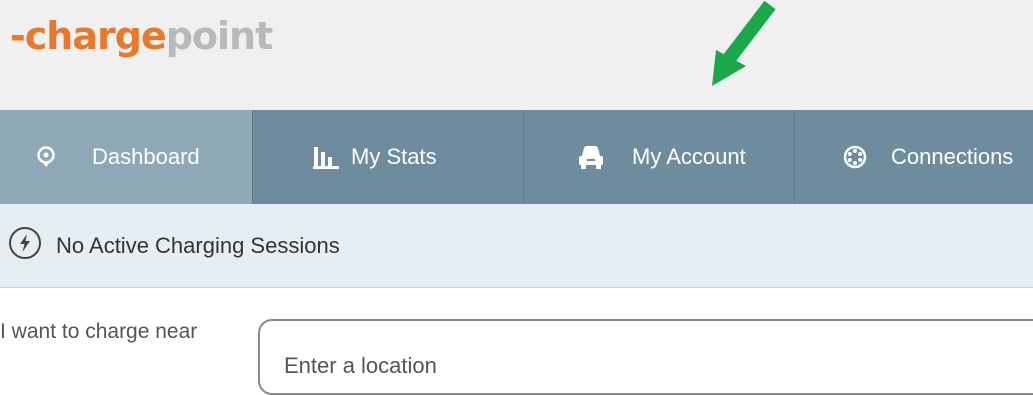 The image size is (1033, 395). Describe the element at coordinates (99, 331) in the screenshot. I see `charge-near-label: I want to charge near` at that location.